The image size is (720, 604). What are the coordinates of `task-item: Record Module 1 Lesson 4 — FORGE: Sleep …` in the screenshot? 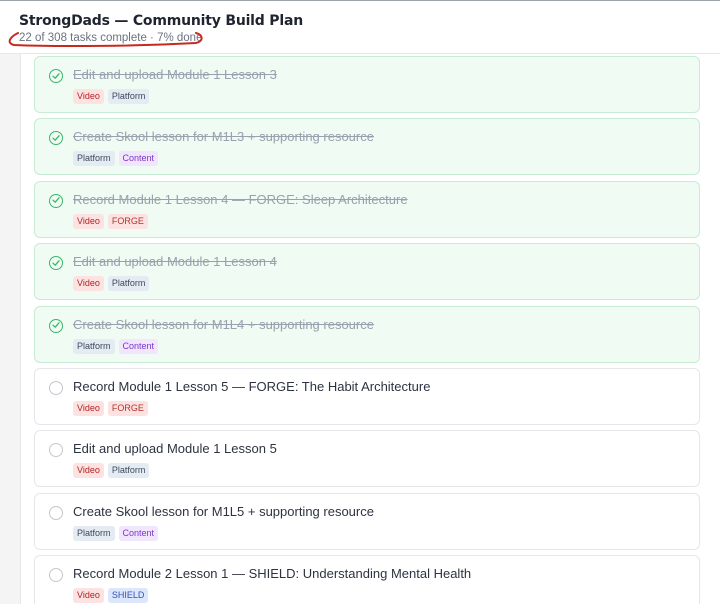 It's located at (367, 209).